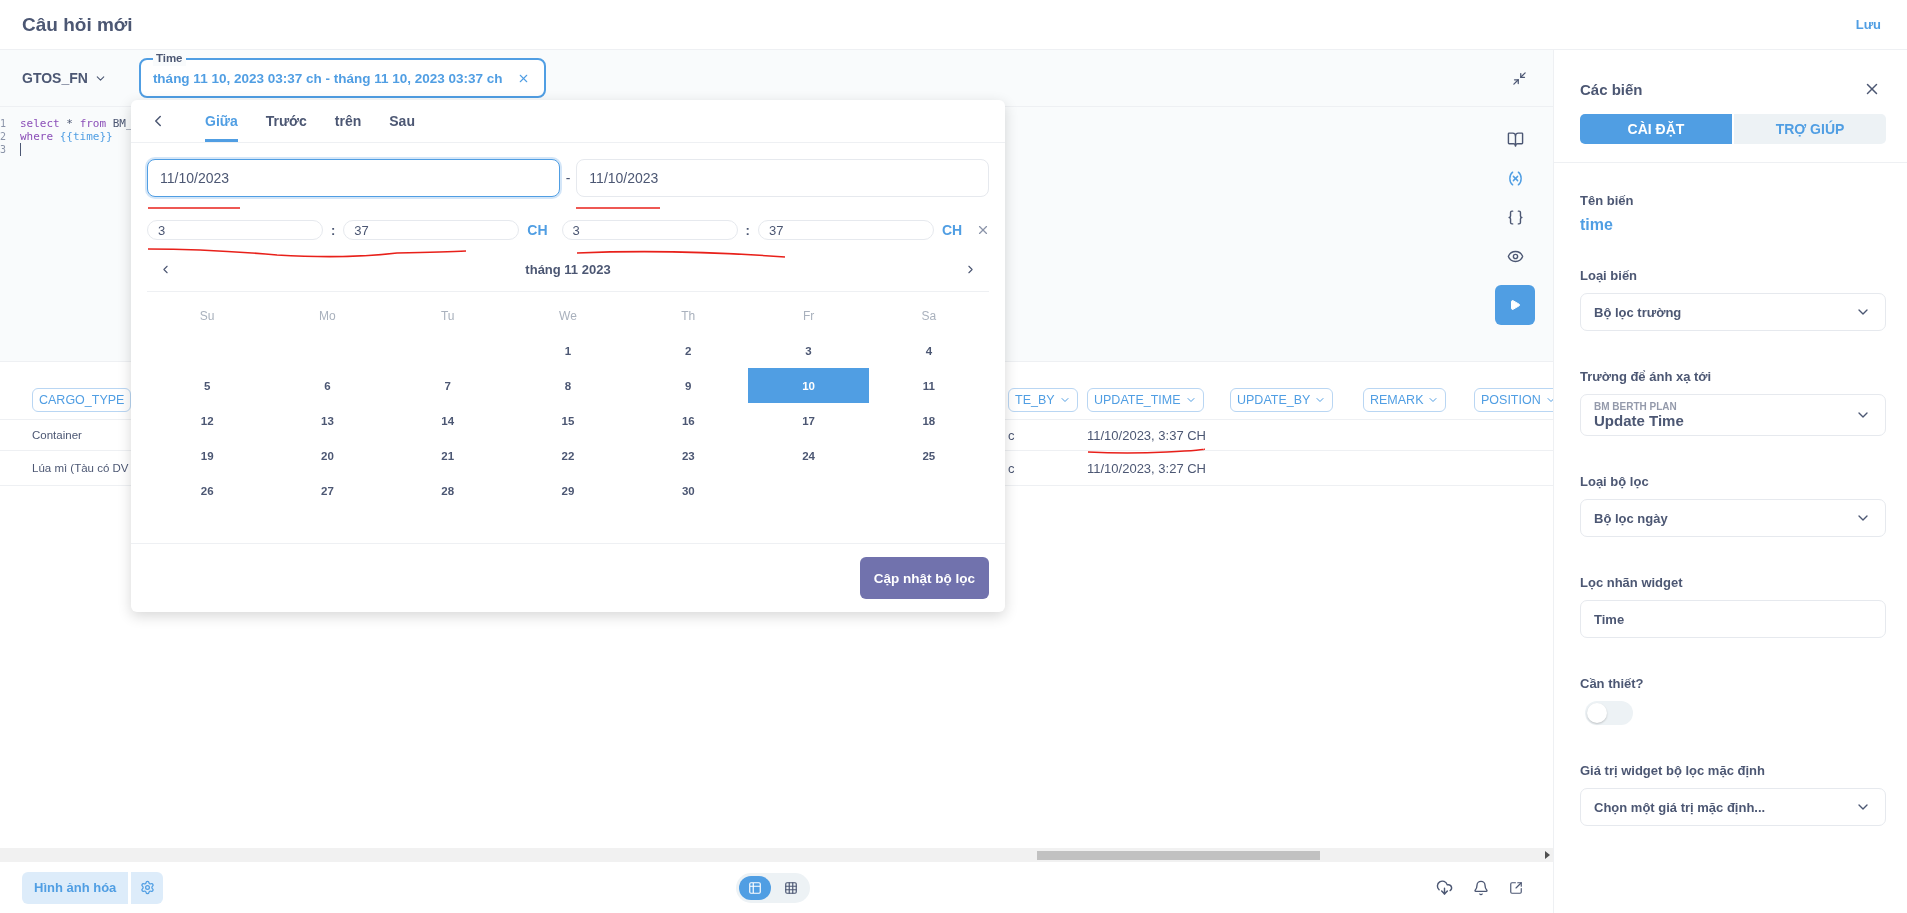  What do you see at coordinates (928, 385) in the screenshot?
I see `calendar-day: 11` at bounding box center [928, 385].